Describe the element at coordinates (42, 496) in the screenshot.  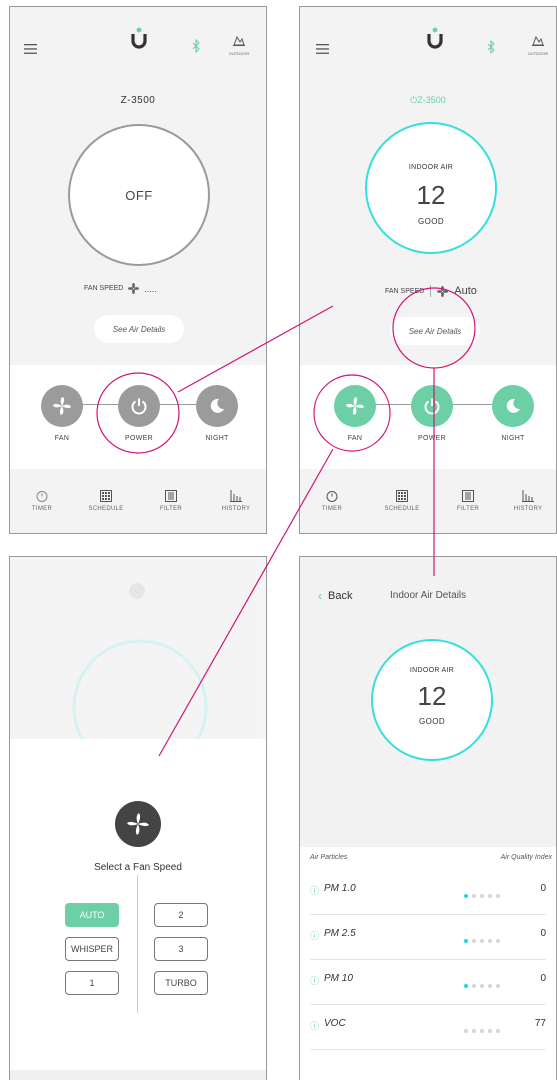
I see `timer-icon` at that location.